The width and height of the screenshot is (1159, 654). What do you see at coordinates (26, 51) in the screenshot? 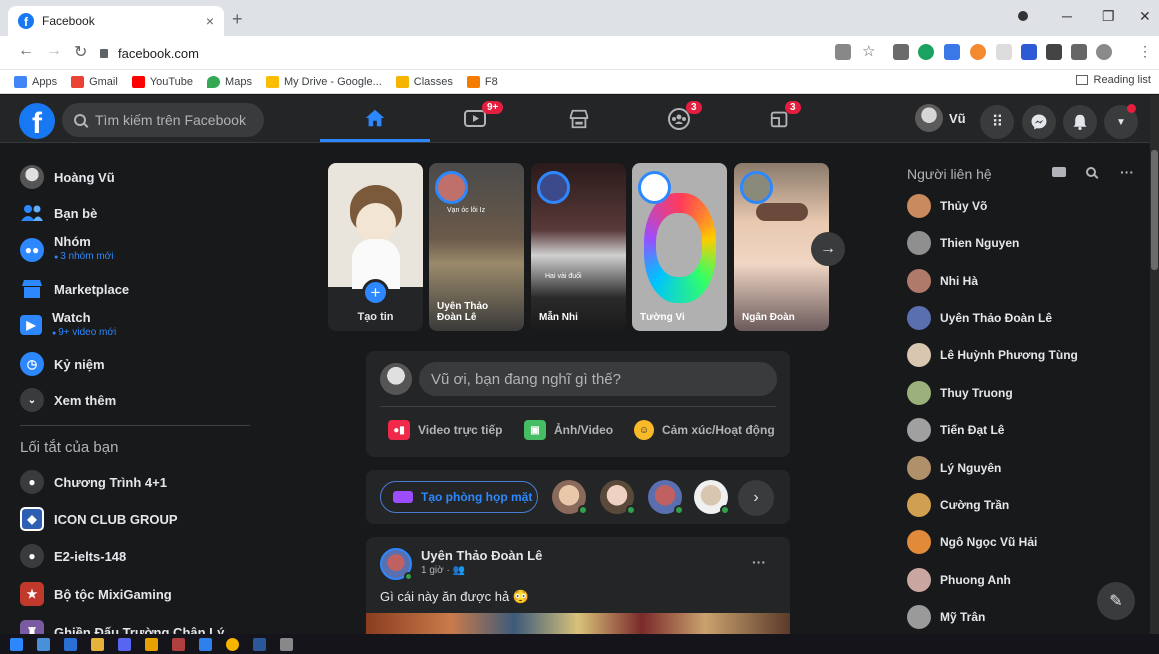
I see `back-button: ←` at bounding box center [26, 51].